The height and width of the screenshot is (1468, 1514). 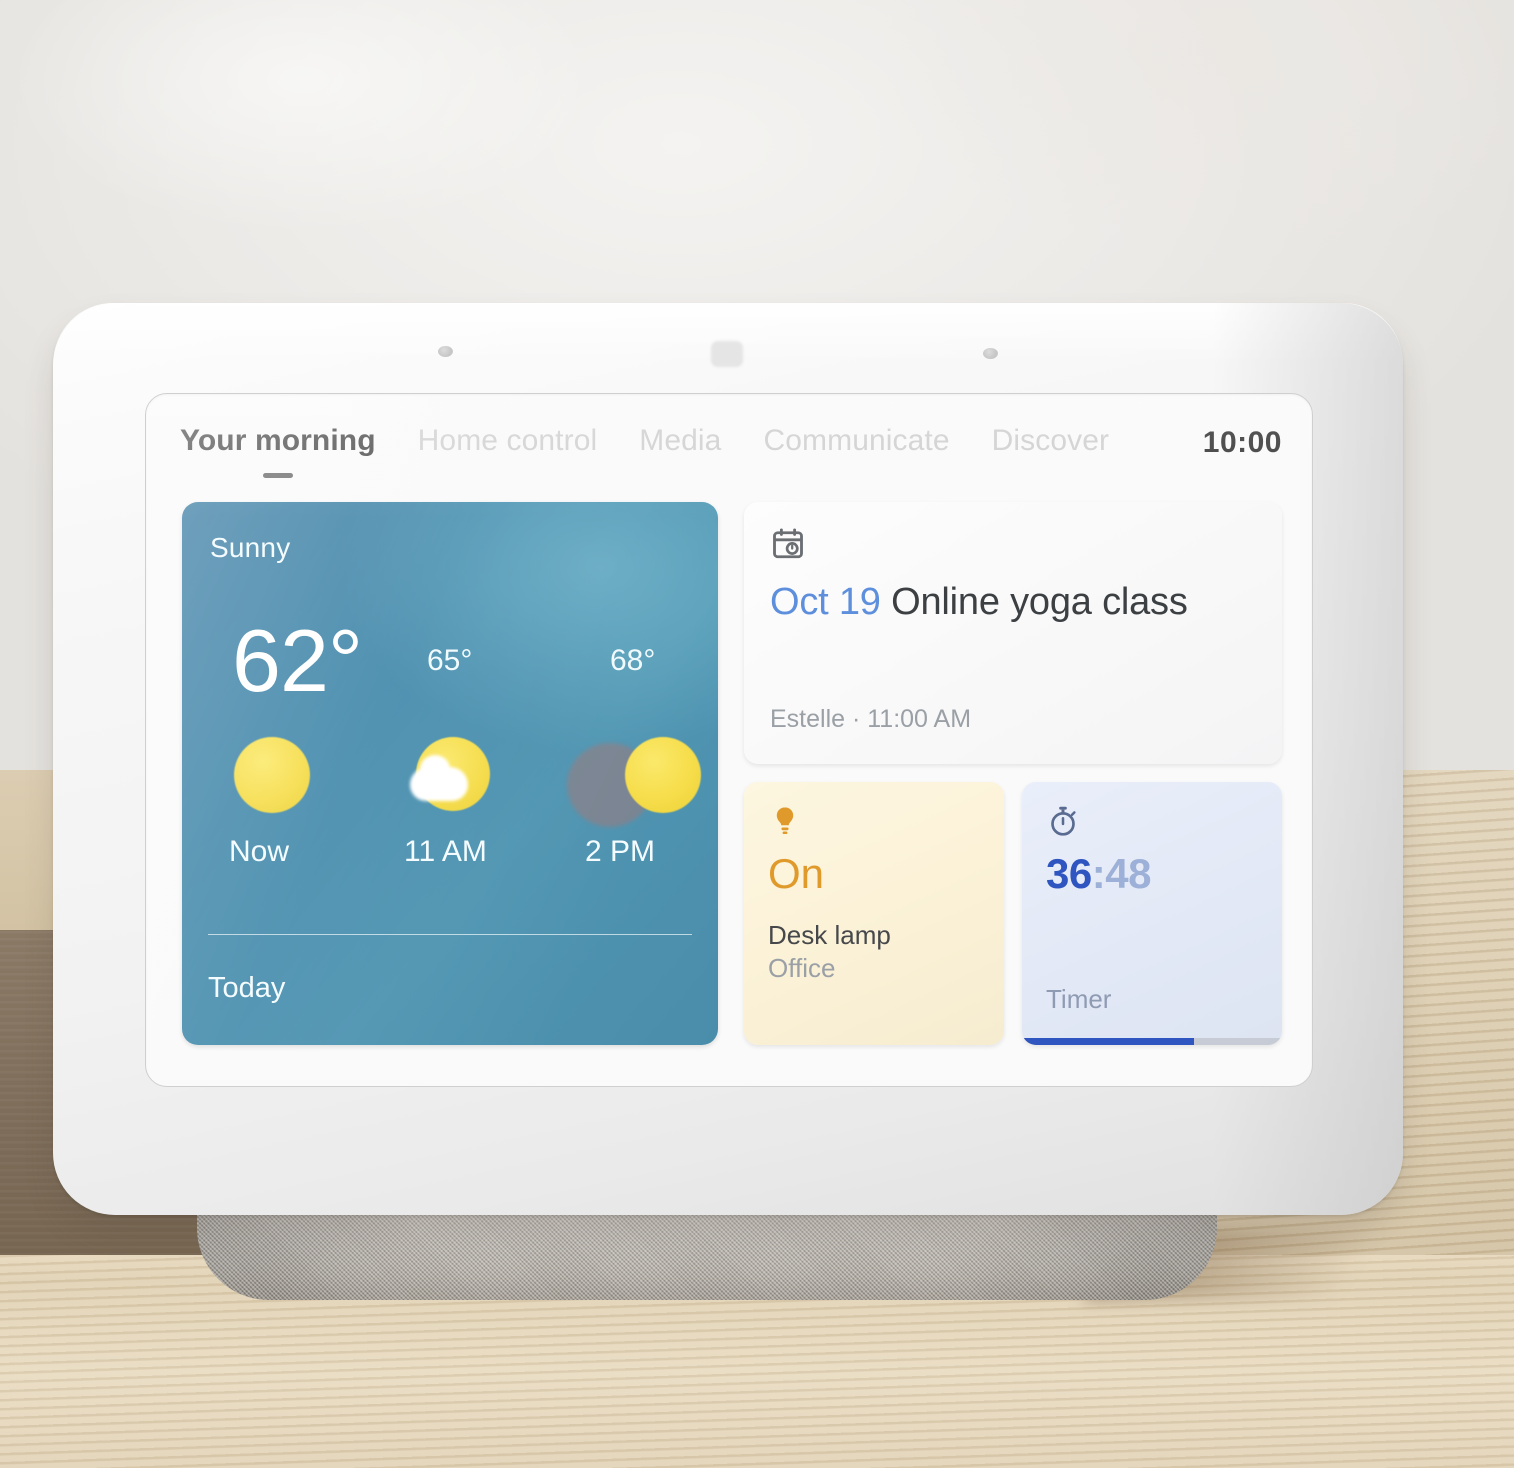 What do you see at coordinates (829, 935) in the screenshot?
I see `lamp-device-name: Desk lamp` at bounding box center [829, 935].